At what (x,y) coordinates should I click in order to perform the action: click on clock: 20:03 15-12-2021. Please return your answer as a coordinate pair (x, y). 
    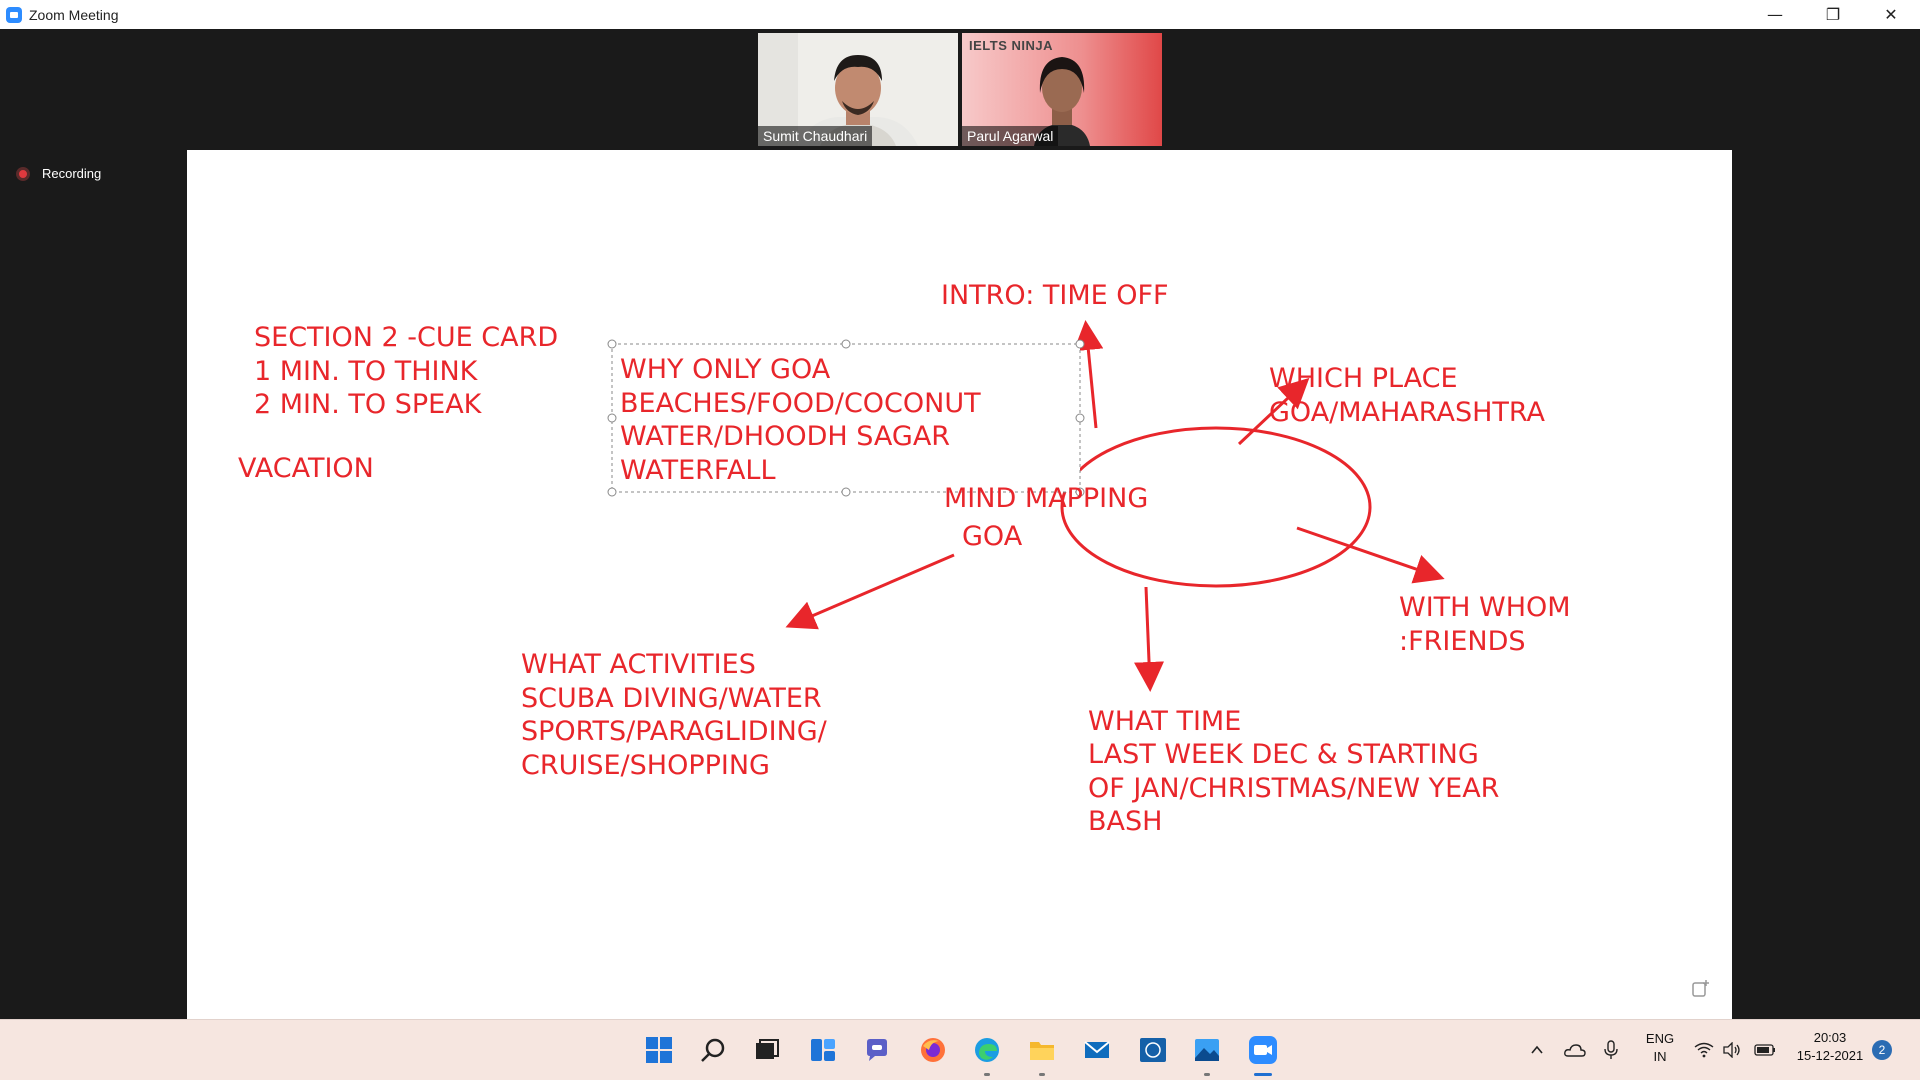
    Looking at the image, I should click on (1830, 1046).